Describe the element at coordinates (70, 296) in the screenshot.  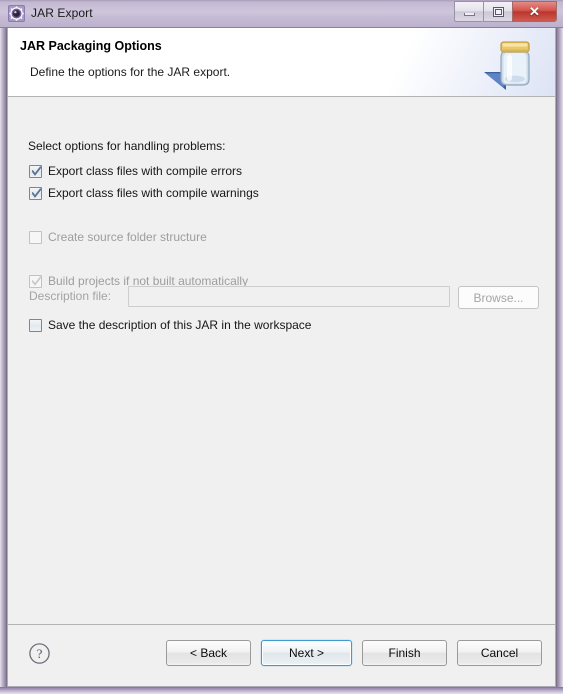
I see `description-file-label: Description file:` at that location.